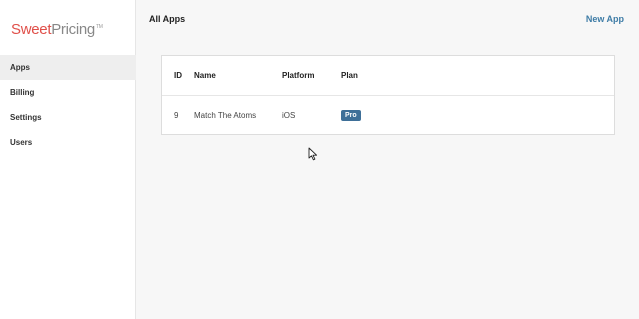  What do you see at coordinates (313, 154) in the screenshot?
I see `mouse-cursor-icon` at bounding box center [313, 154].